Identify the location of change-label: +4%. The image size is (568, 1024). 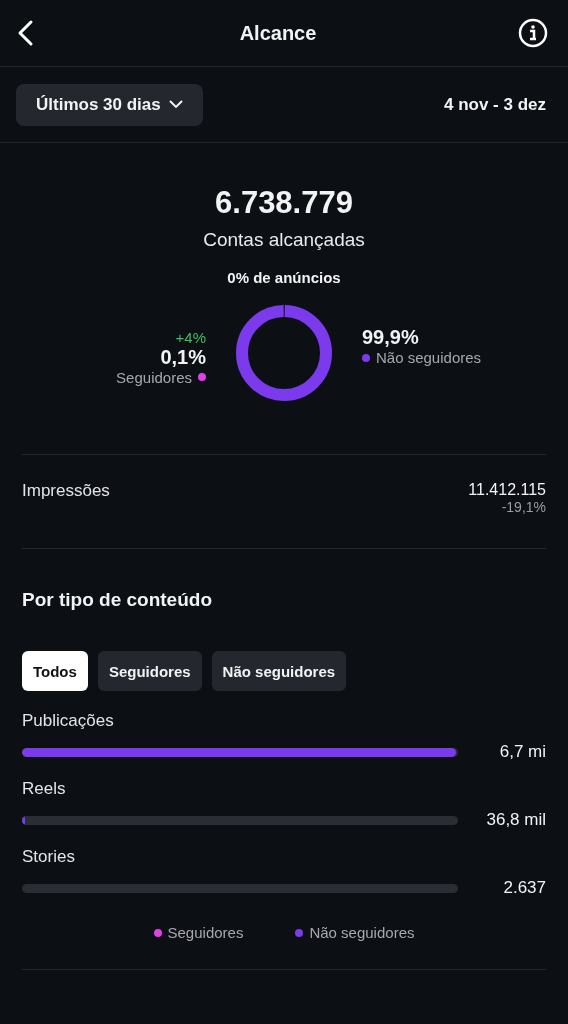
(190, 337).